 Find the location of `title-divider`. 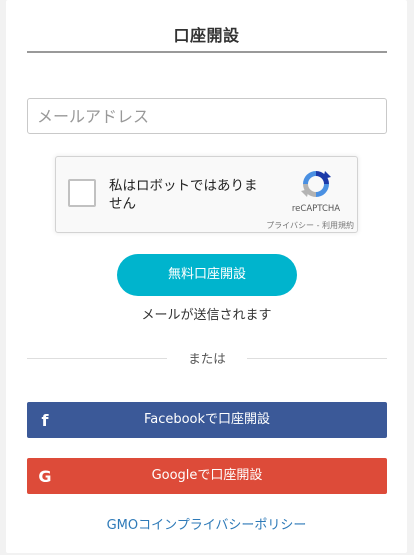

title-divider is located at coordinates (207, 52).